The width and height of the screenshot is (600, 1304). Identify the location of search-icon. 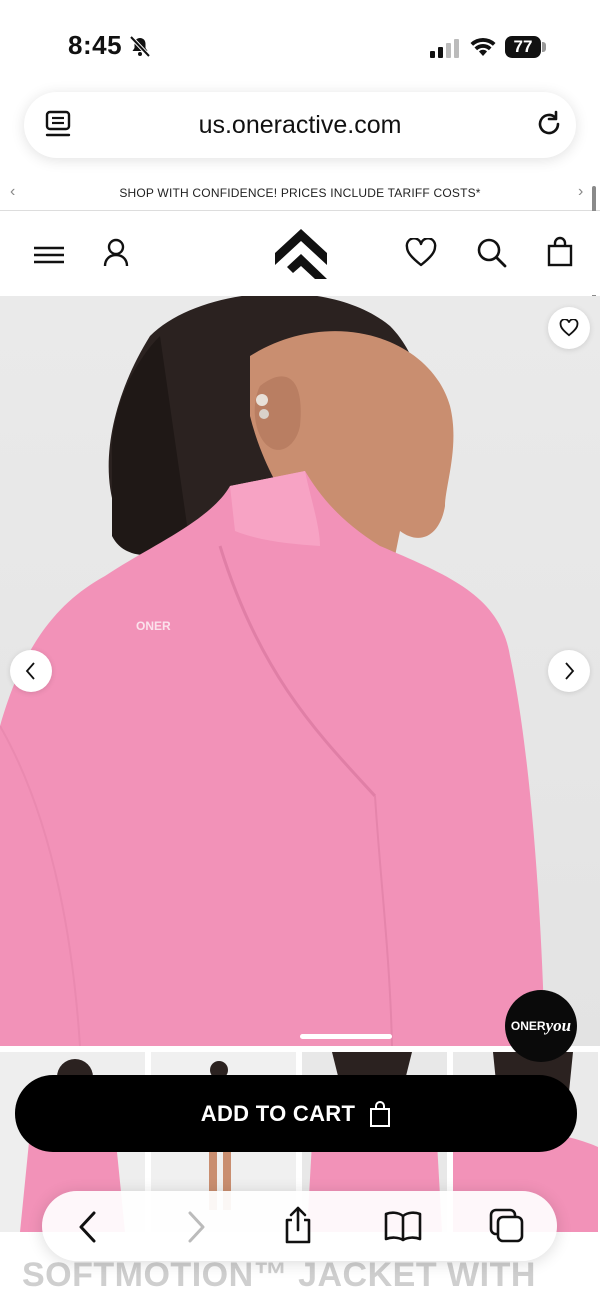
(492, 253).